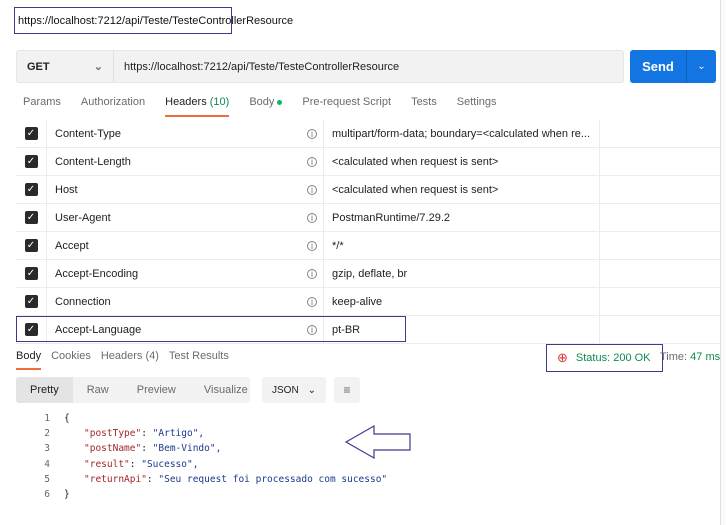 Image resolution: width=726 pixels, height=525 pixels. What do you see at coordinates (113, 106) in the screenshot?
I see `tab-authorization: Authorization` at bounding box center [113, 106].